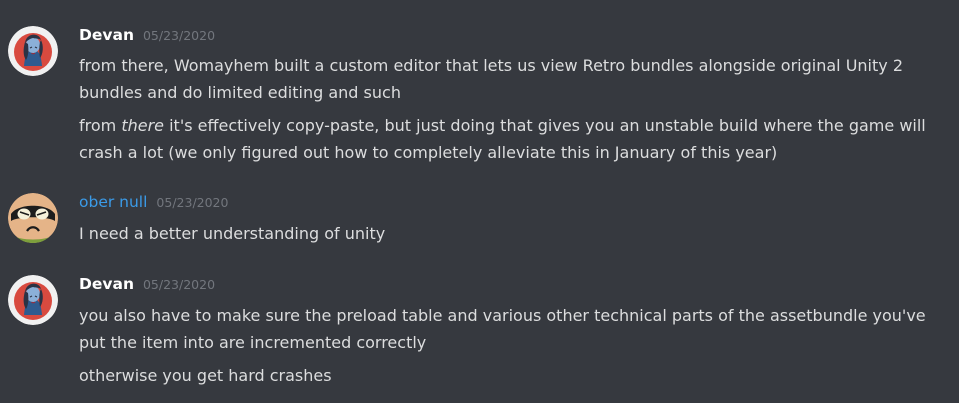 This screenshot has width=959, height=403. I want to click on username: ober null, so click(113, 202).